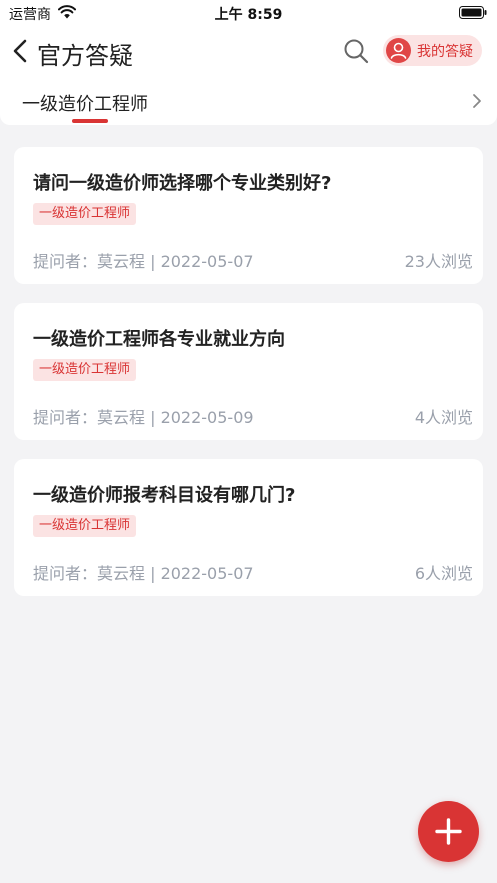 This screenshot has width=497, height=883. Describe the element at coordinates (445, 52) in the screenshot. I see `my-qa-label: 我的答疑` at that location.